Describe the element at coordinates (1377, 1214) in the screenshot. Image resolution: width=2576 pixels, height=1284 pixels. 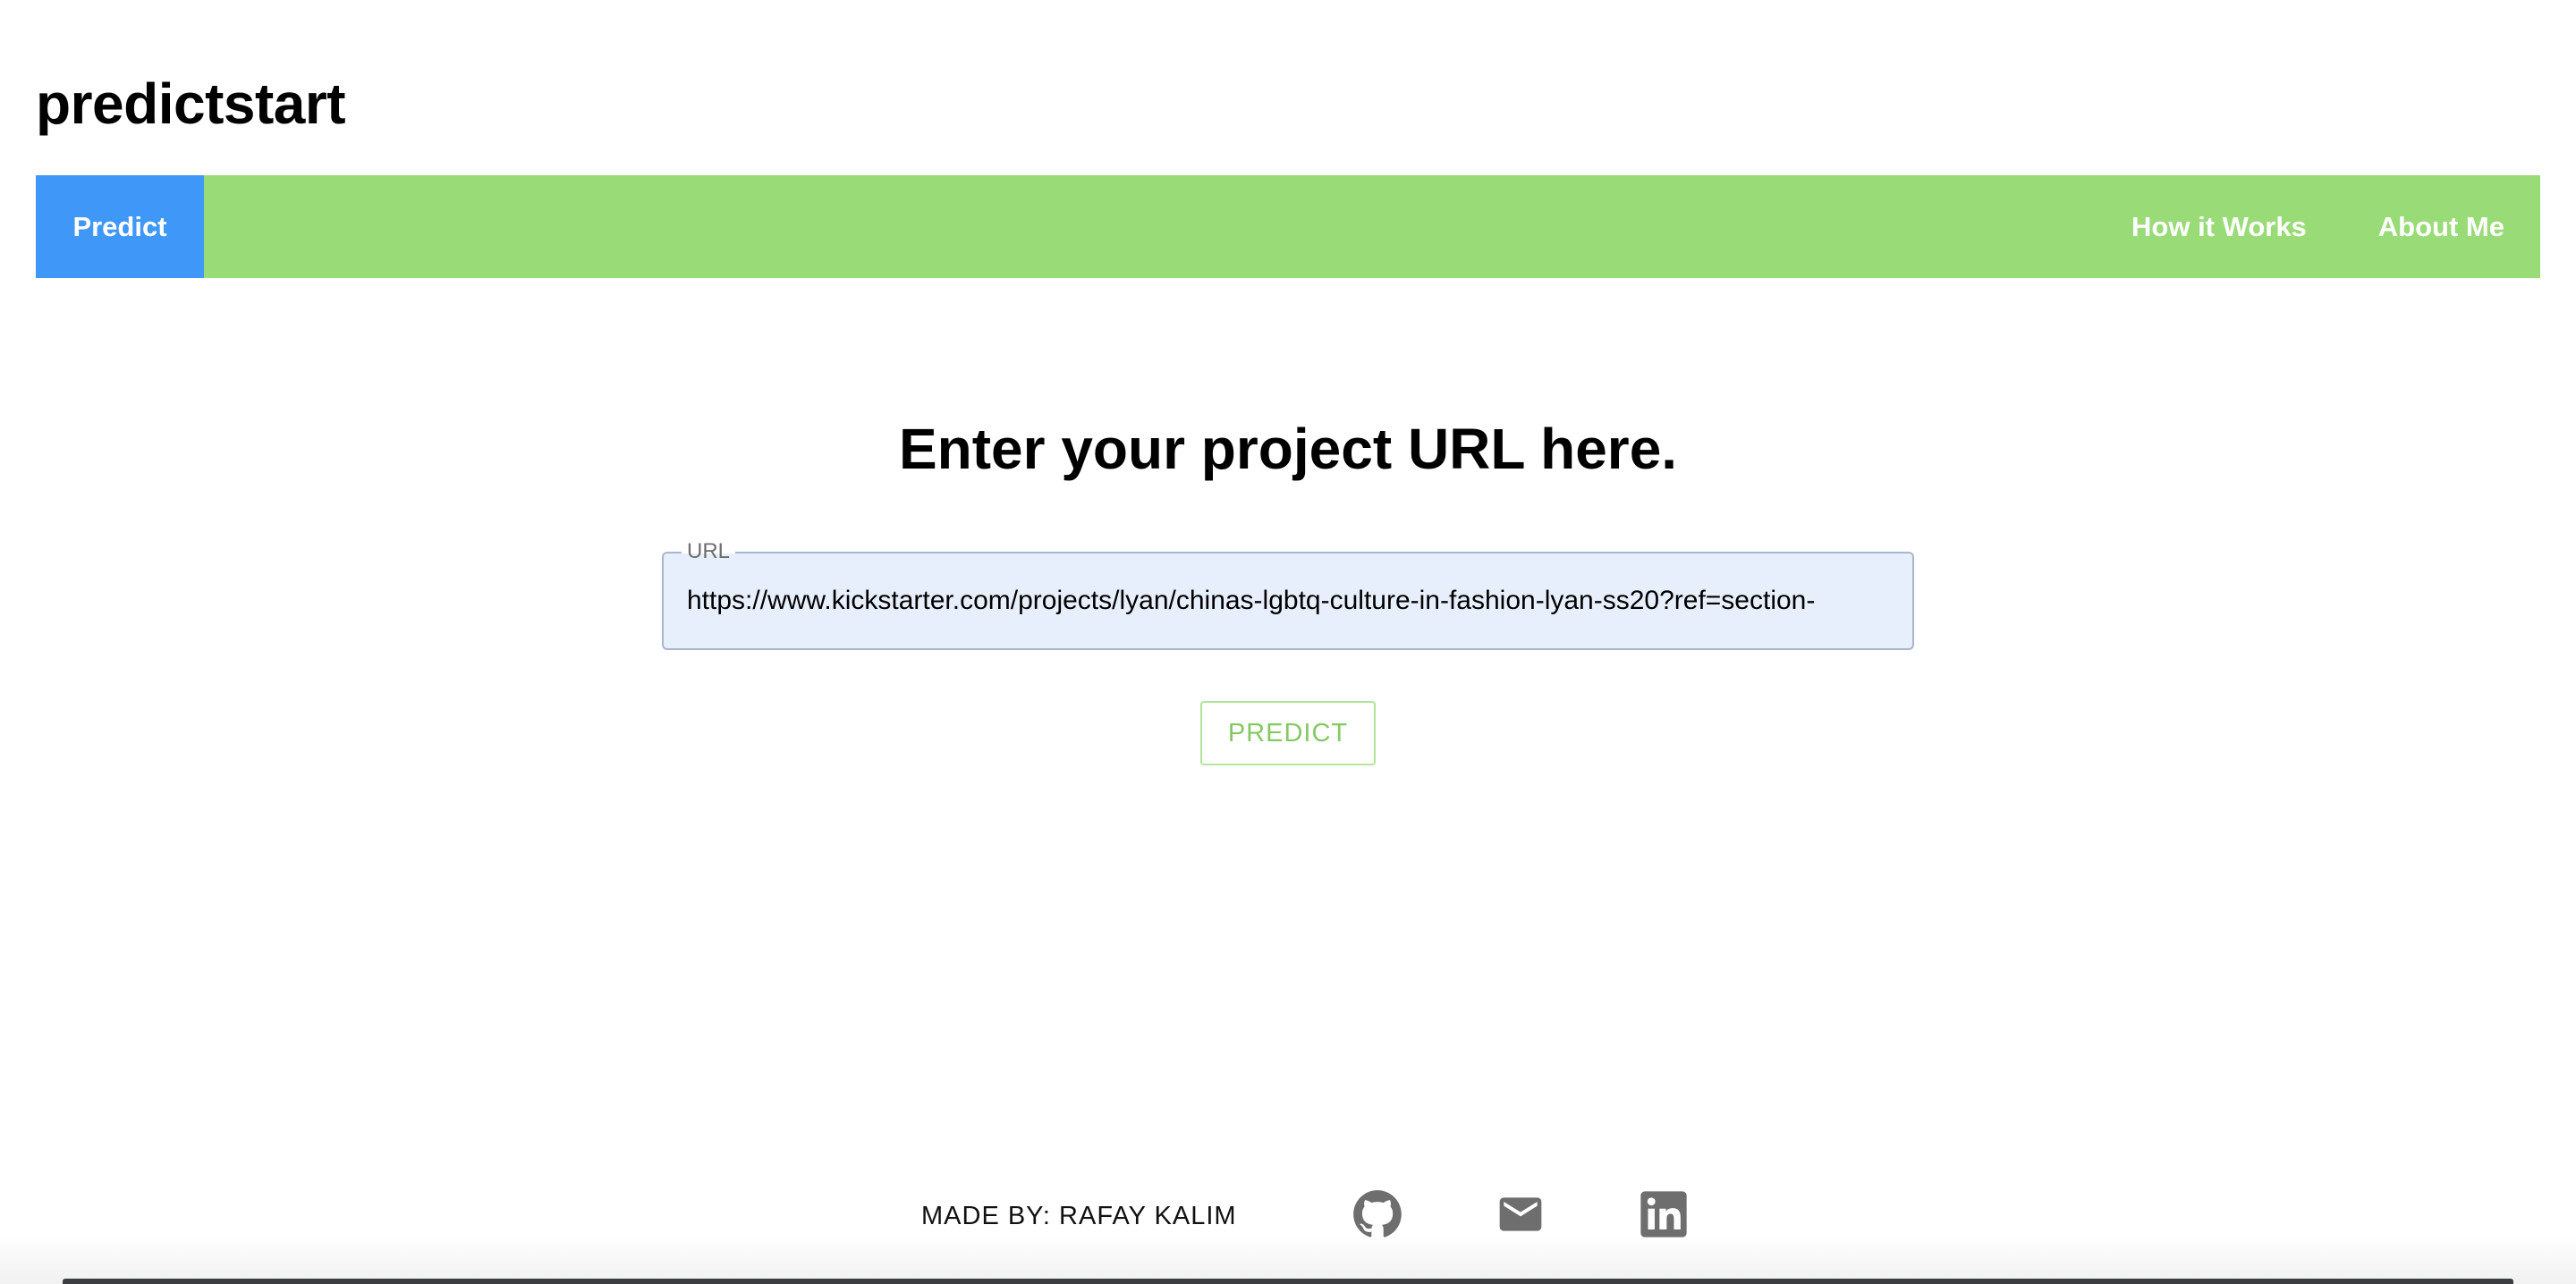
I see `github-icon` at that location.